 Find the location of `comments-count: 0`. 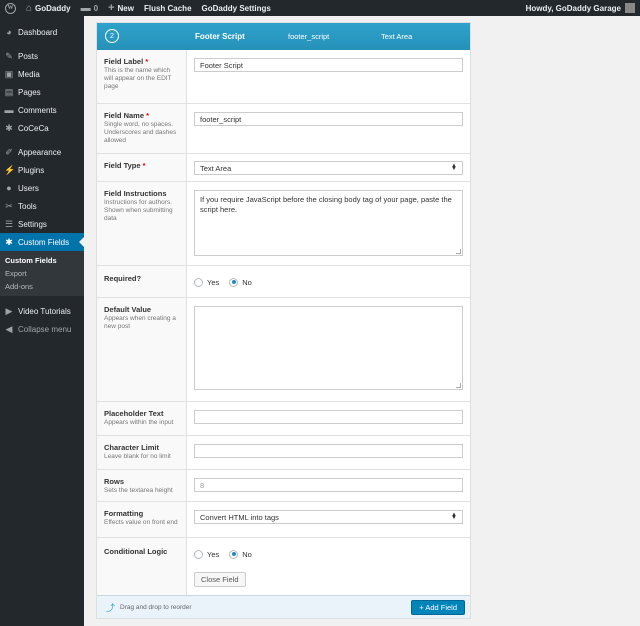

comments-count: 0 is located at coordinates (96, 8).